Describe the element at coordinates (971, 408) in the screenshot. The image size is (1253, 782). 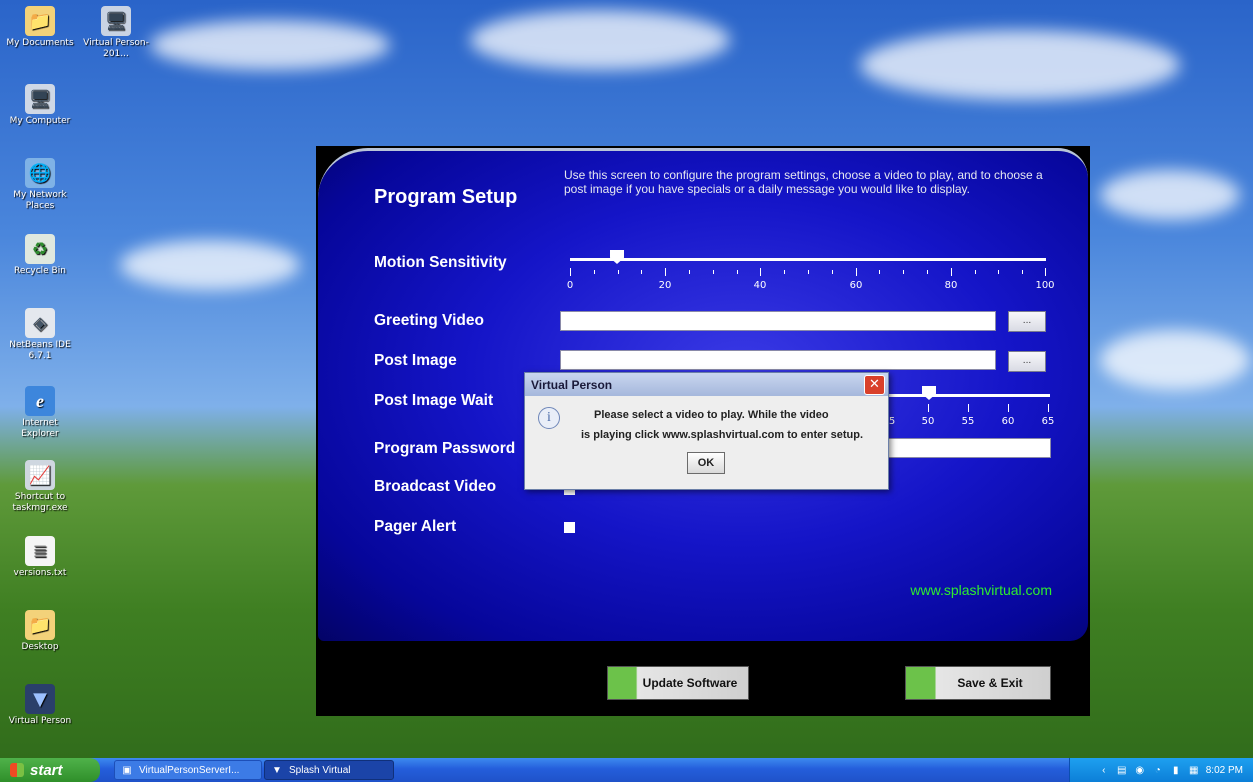
I see `post-image-wait-slider: 5 50 55 60 65` at that location.